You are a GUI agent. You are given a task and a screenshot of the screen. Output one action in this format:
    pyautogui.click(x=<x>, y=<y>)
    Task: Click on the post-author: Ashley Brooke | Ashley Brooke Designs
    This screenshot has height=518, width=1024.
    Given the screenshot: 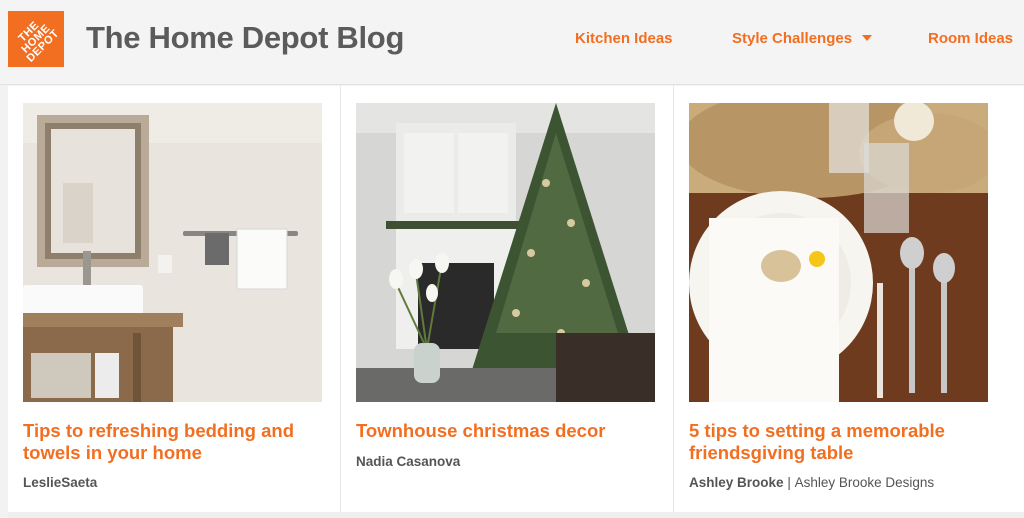 What is the action you would take?
    pyautogui.click(x=811, y=482)
    